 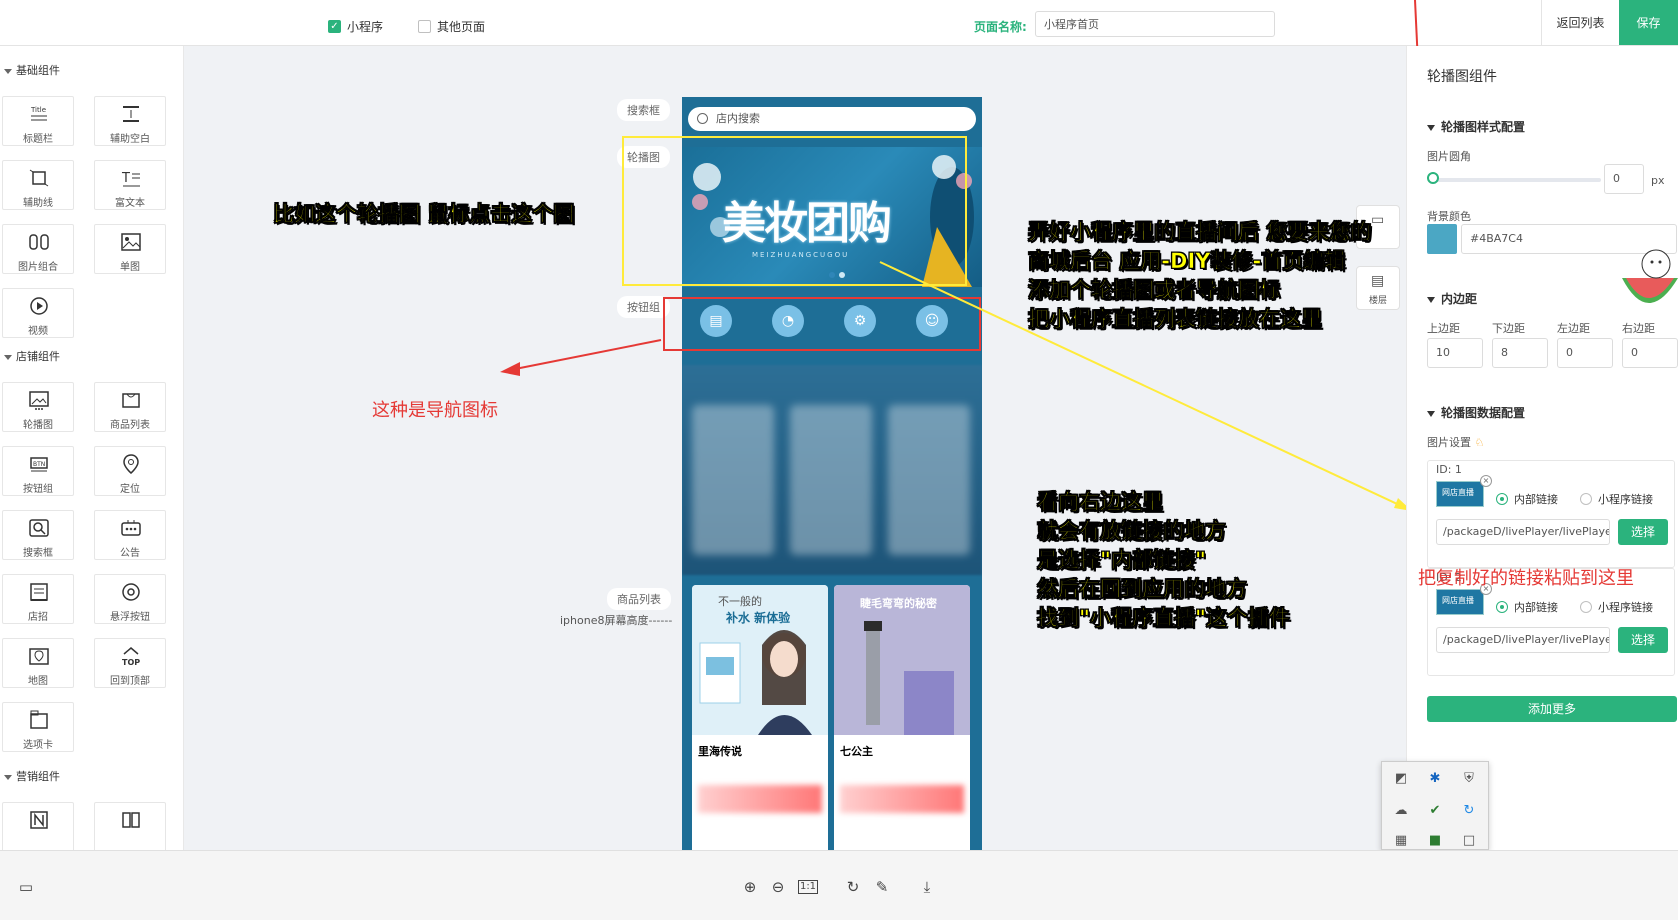 I want to click on checkbox-unchecked-icon, so click(x=424, y=26).